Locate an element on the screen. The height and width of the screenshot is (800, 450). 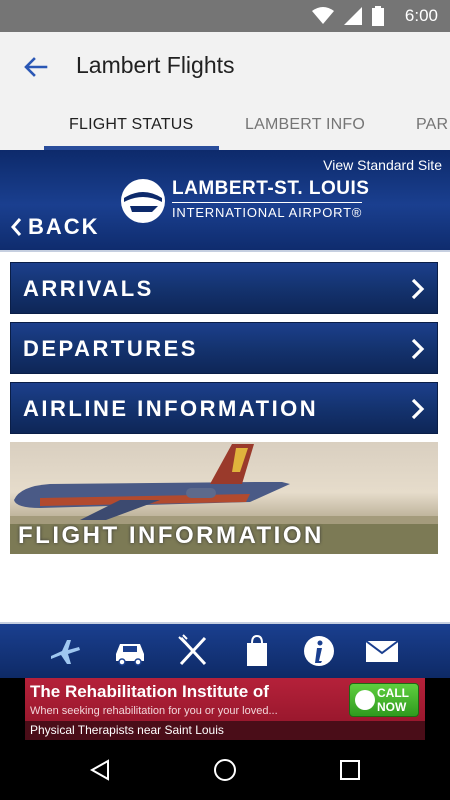
flight-information-banner: FLIGHT INFORMATION is located at coordinates (224, 498).